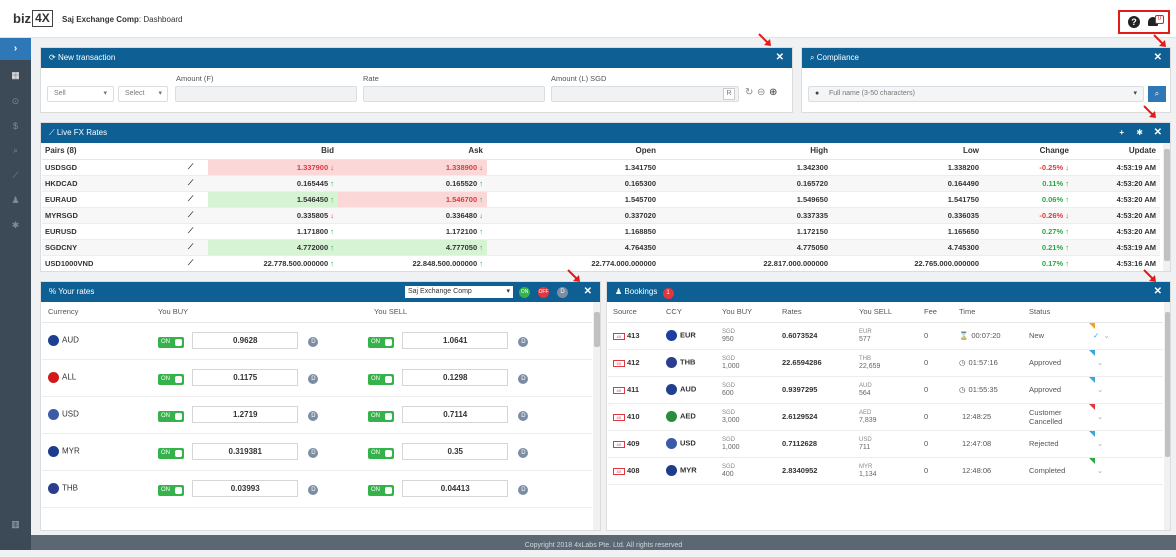  I want to click on col-ask: Ask, so click(412, 151).